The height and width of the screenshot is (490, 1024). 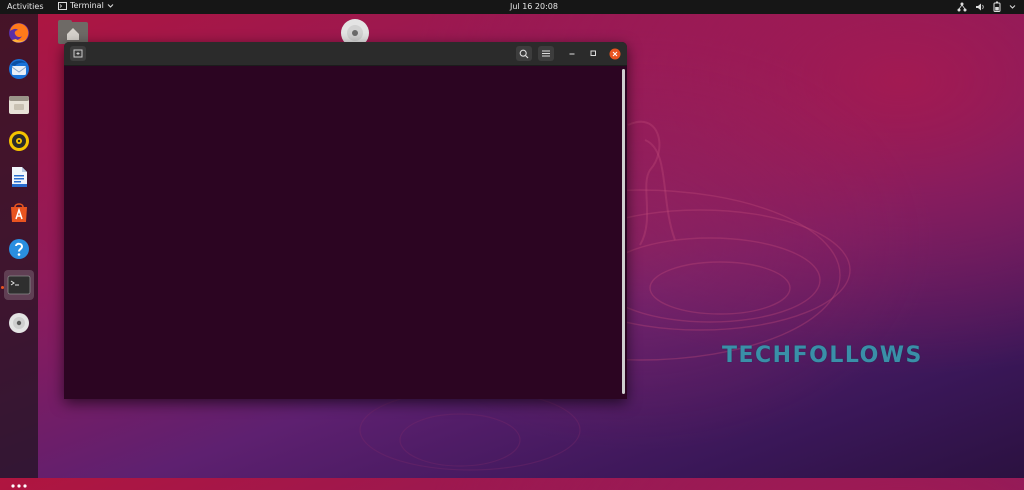 I want to click on dock-item-disc, so click(x=19, y=323).